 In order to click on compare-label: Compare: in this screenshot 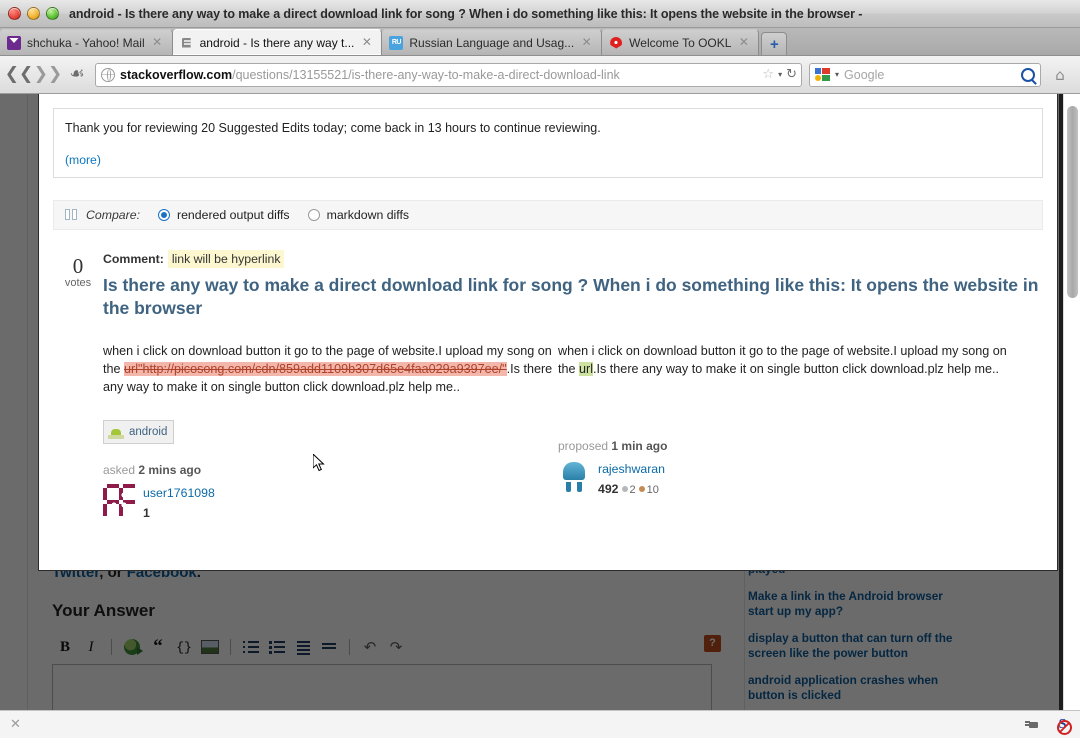, I will do `click(113, 215)`.